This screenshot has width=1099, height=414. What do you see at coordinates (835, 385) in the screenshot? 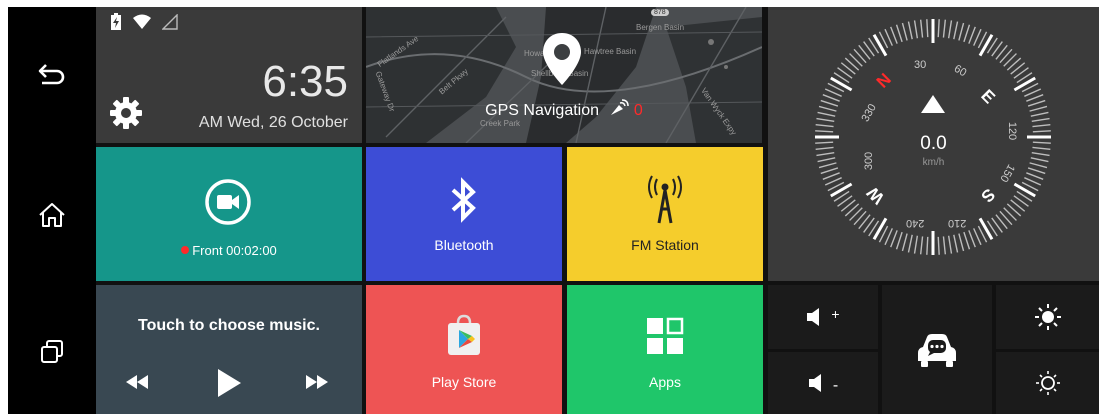
I see `volume-down-sign: -` at bounding box center [835, 385].